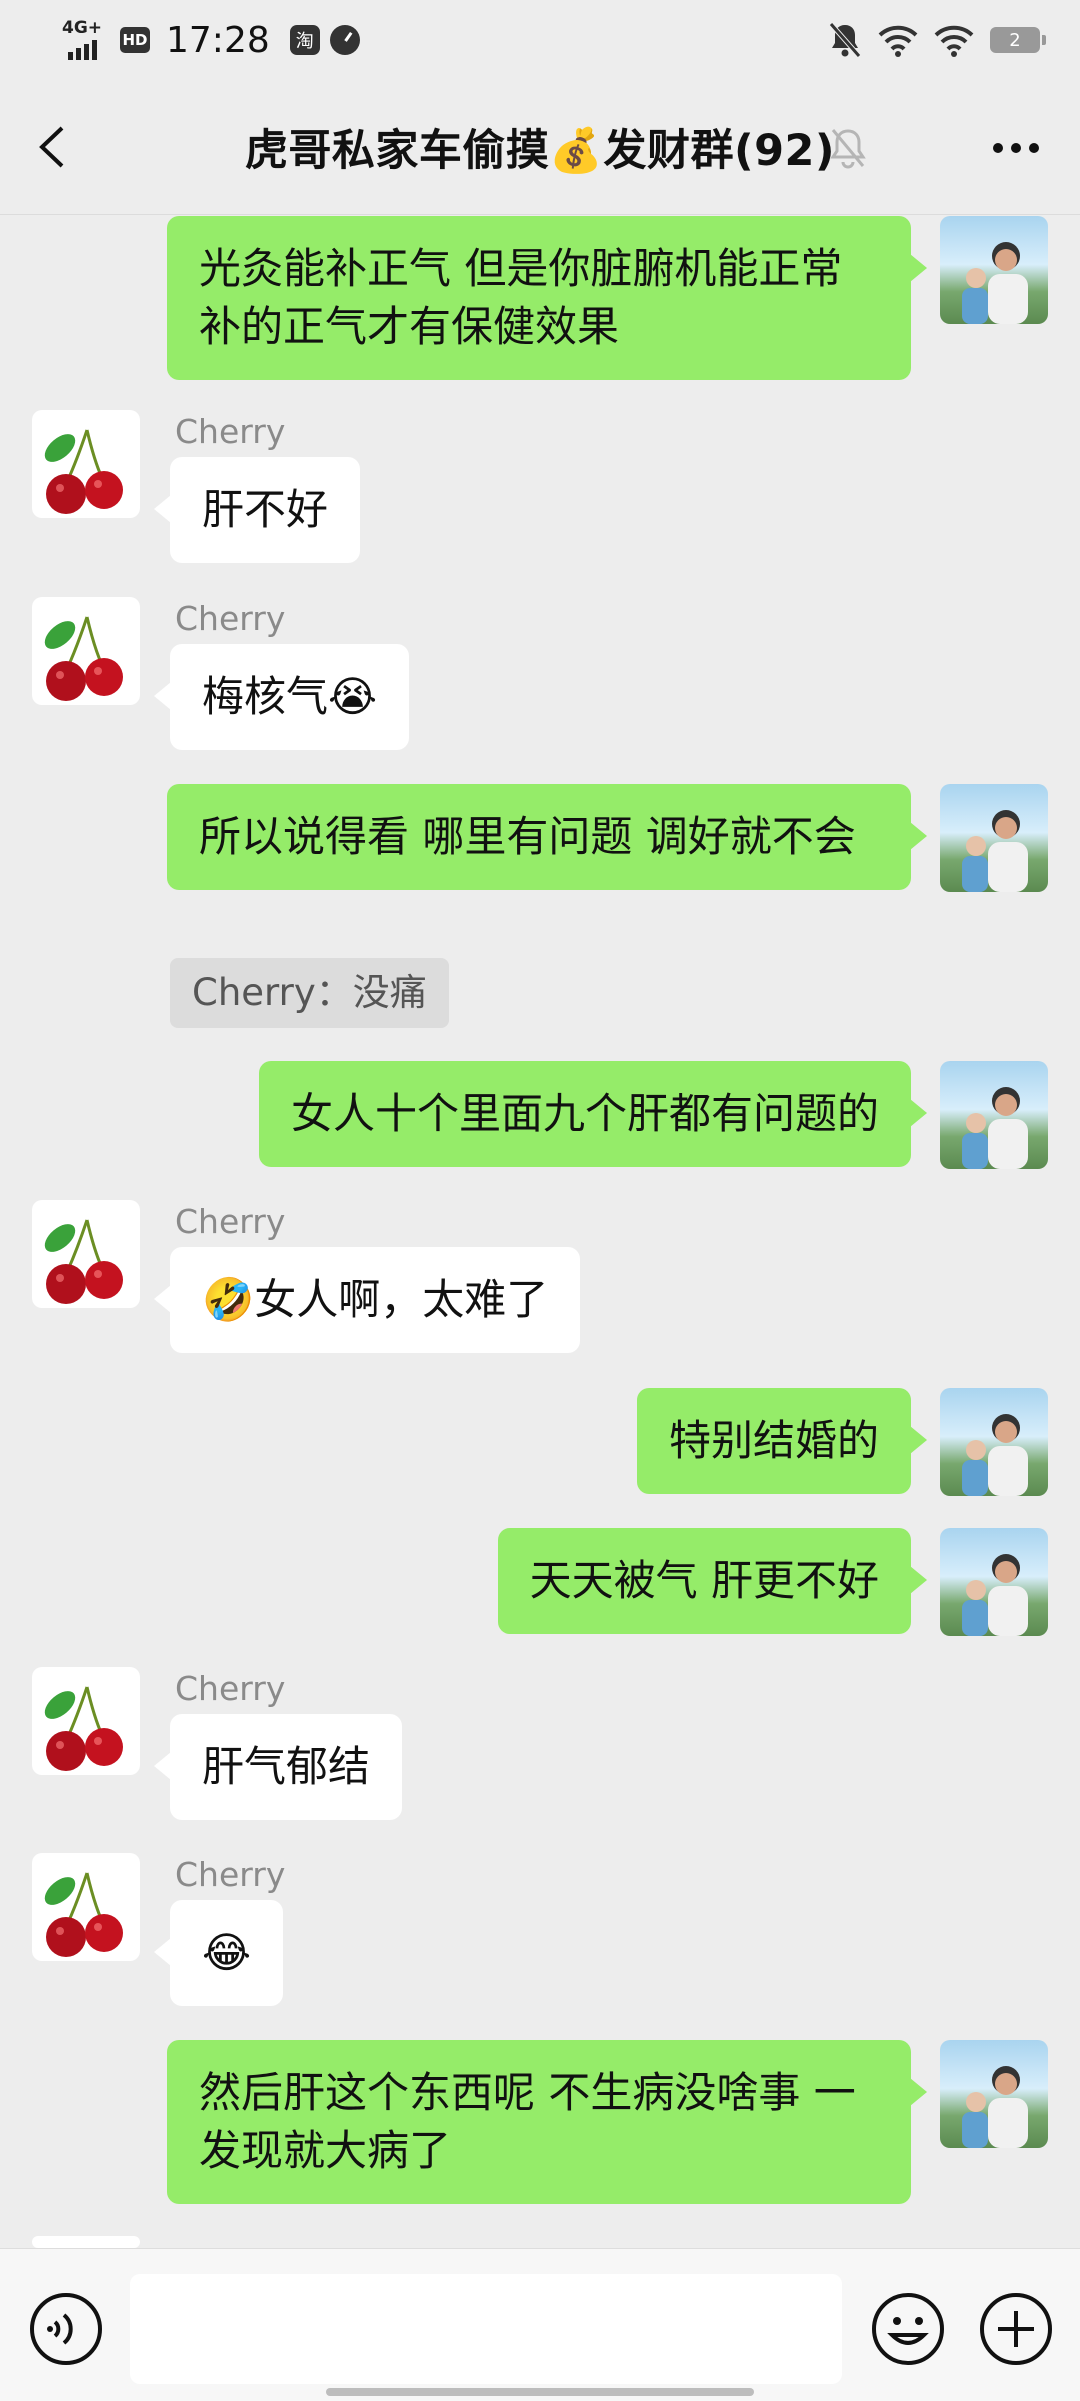 This screenshot has width=1080, height=2401. What do you see at coordinates (1016, 2329) in the screenshot?
I see `plus-icon` at bounding box center [1016, 2329].